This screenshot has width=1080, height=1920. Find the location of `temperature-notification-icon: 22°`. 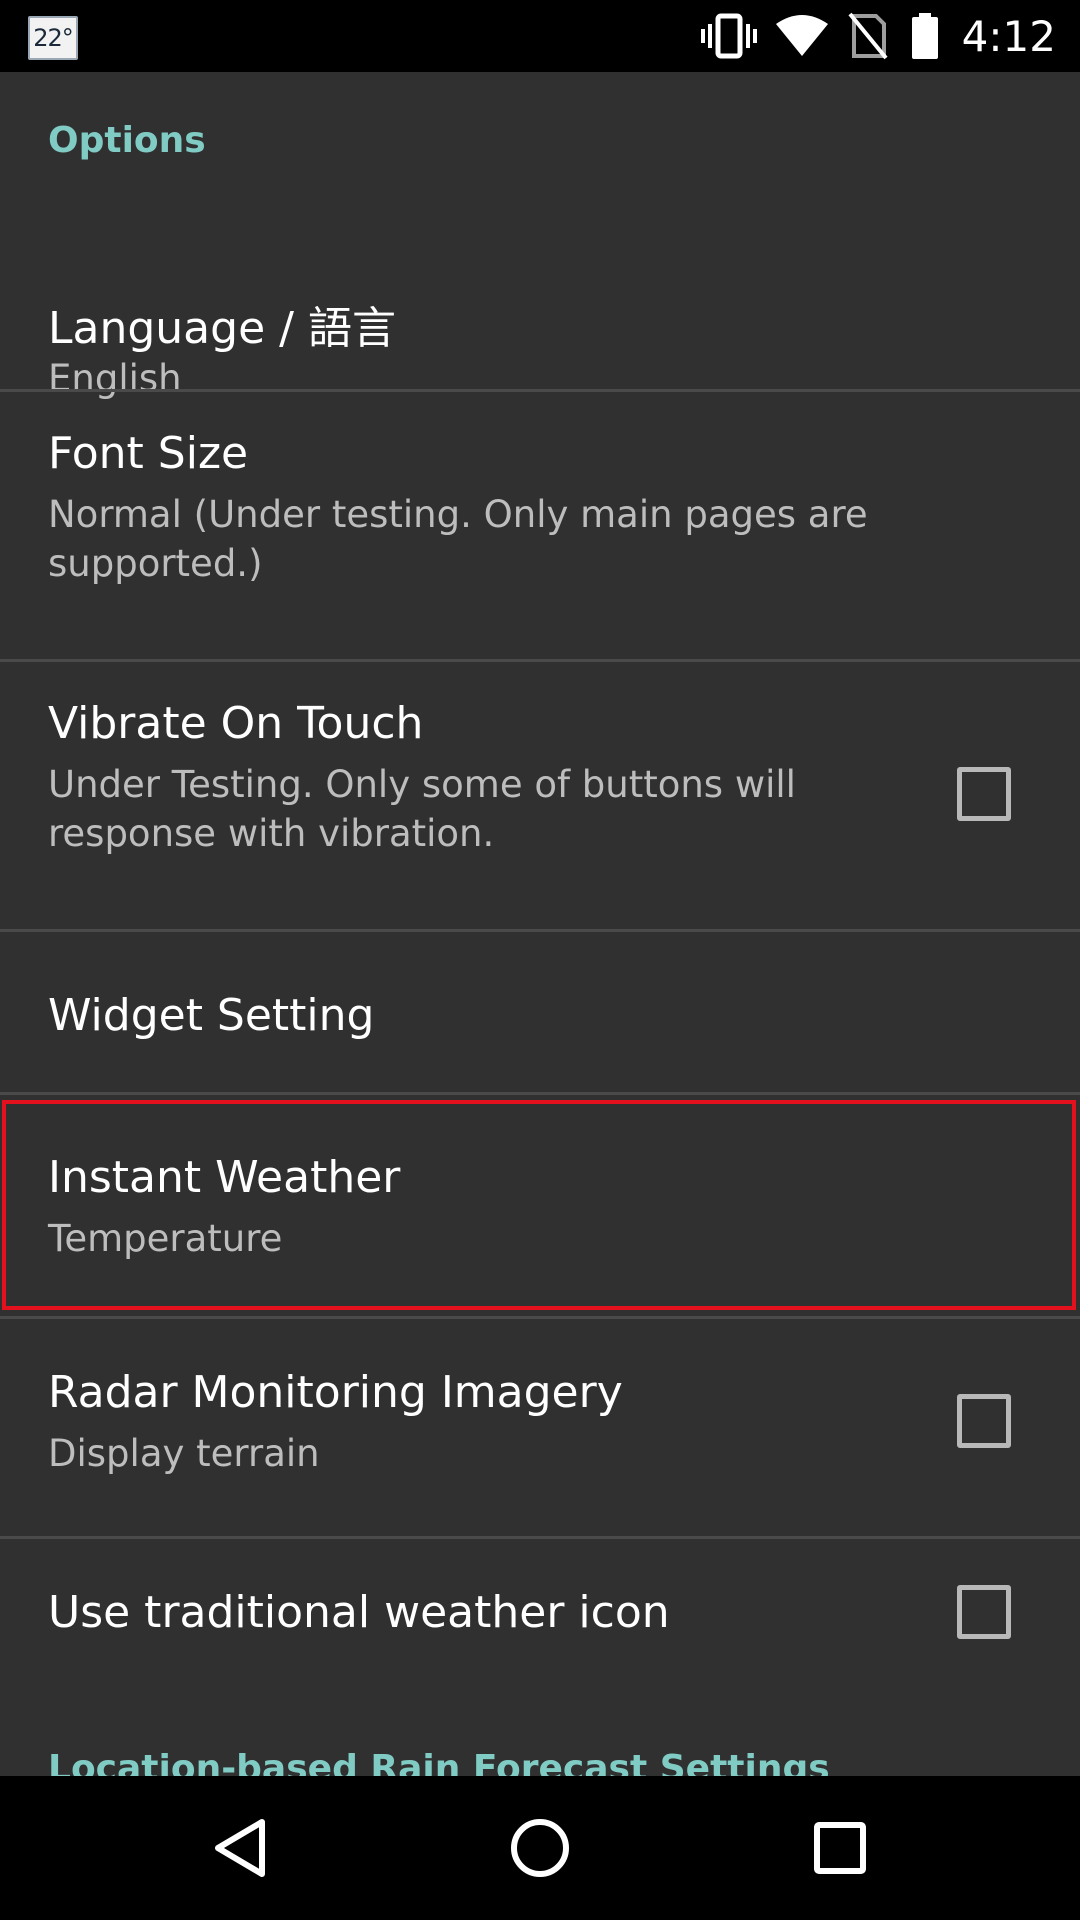

temperature-notification-icon: 22° is located at coordinates (53, 38).